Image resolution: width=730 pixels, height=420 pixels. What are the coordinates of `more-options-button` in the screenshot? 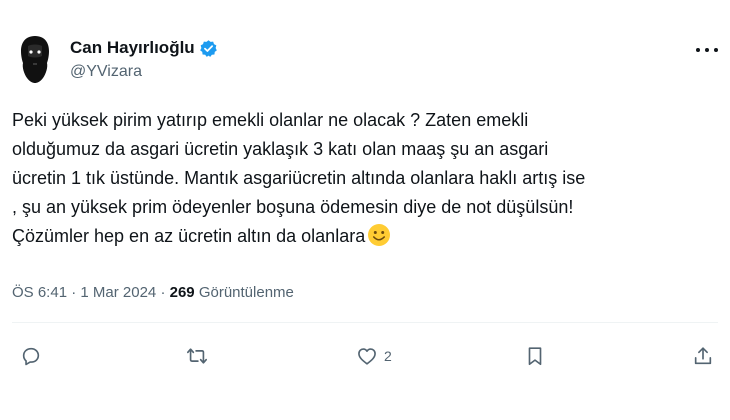 It's located at (707, 50).